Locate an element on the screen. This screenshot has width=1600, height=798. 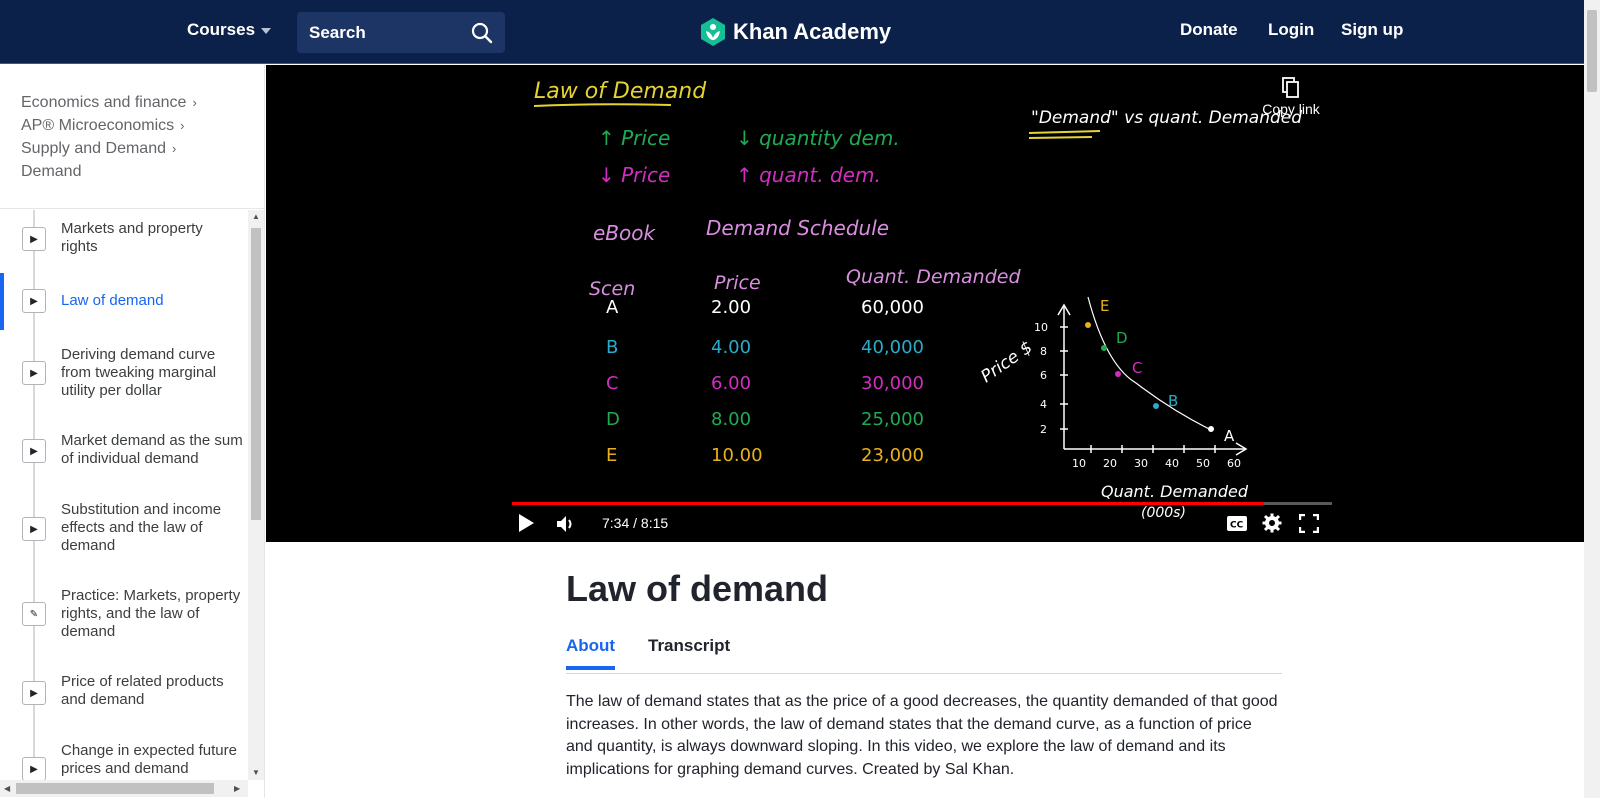
svg-text: 2 is located at coordinates (1043, 429).